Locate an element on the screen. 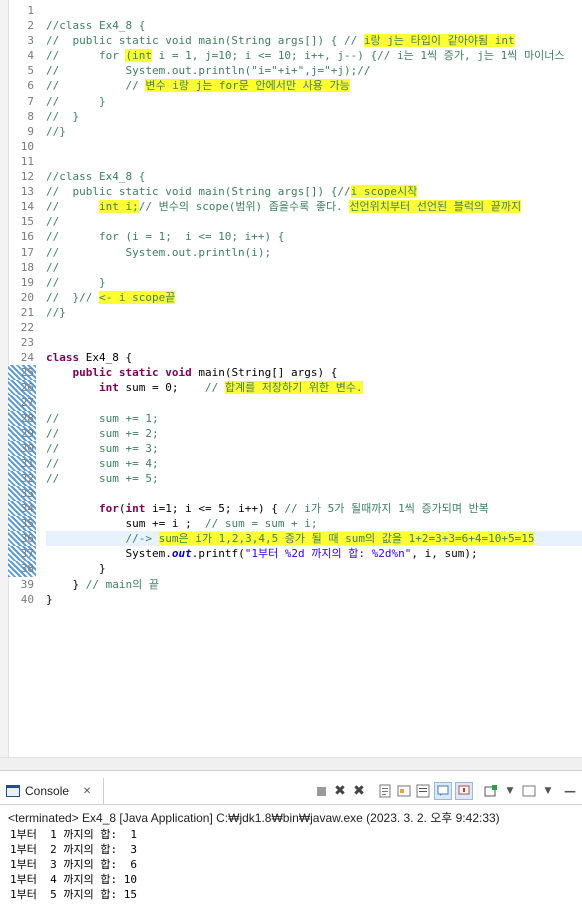 This screenshot has height=914, width=582. terminate-icon is located at coordinates (321, 791).